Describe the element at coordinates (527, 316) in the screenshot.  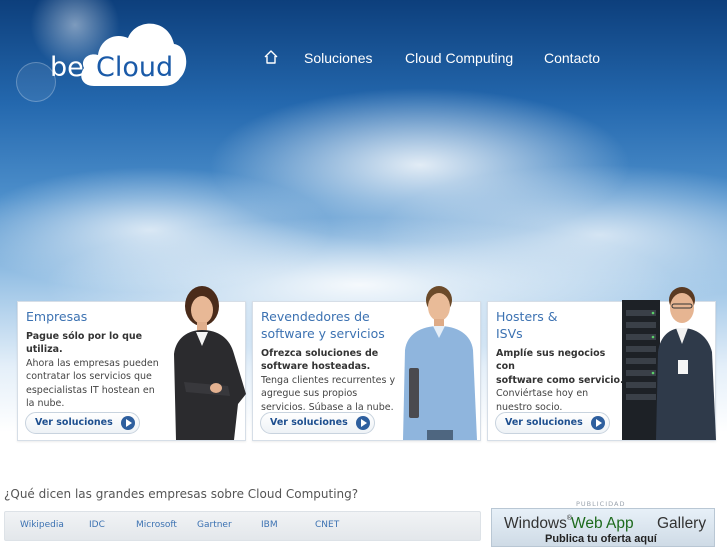
I see `card-title-line1: Hosters &` at that location.